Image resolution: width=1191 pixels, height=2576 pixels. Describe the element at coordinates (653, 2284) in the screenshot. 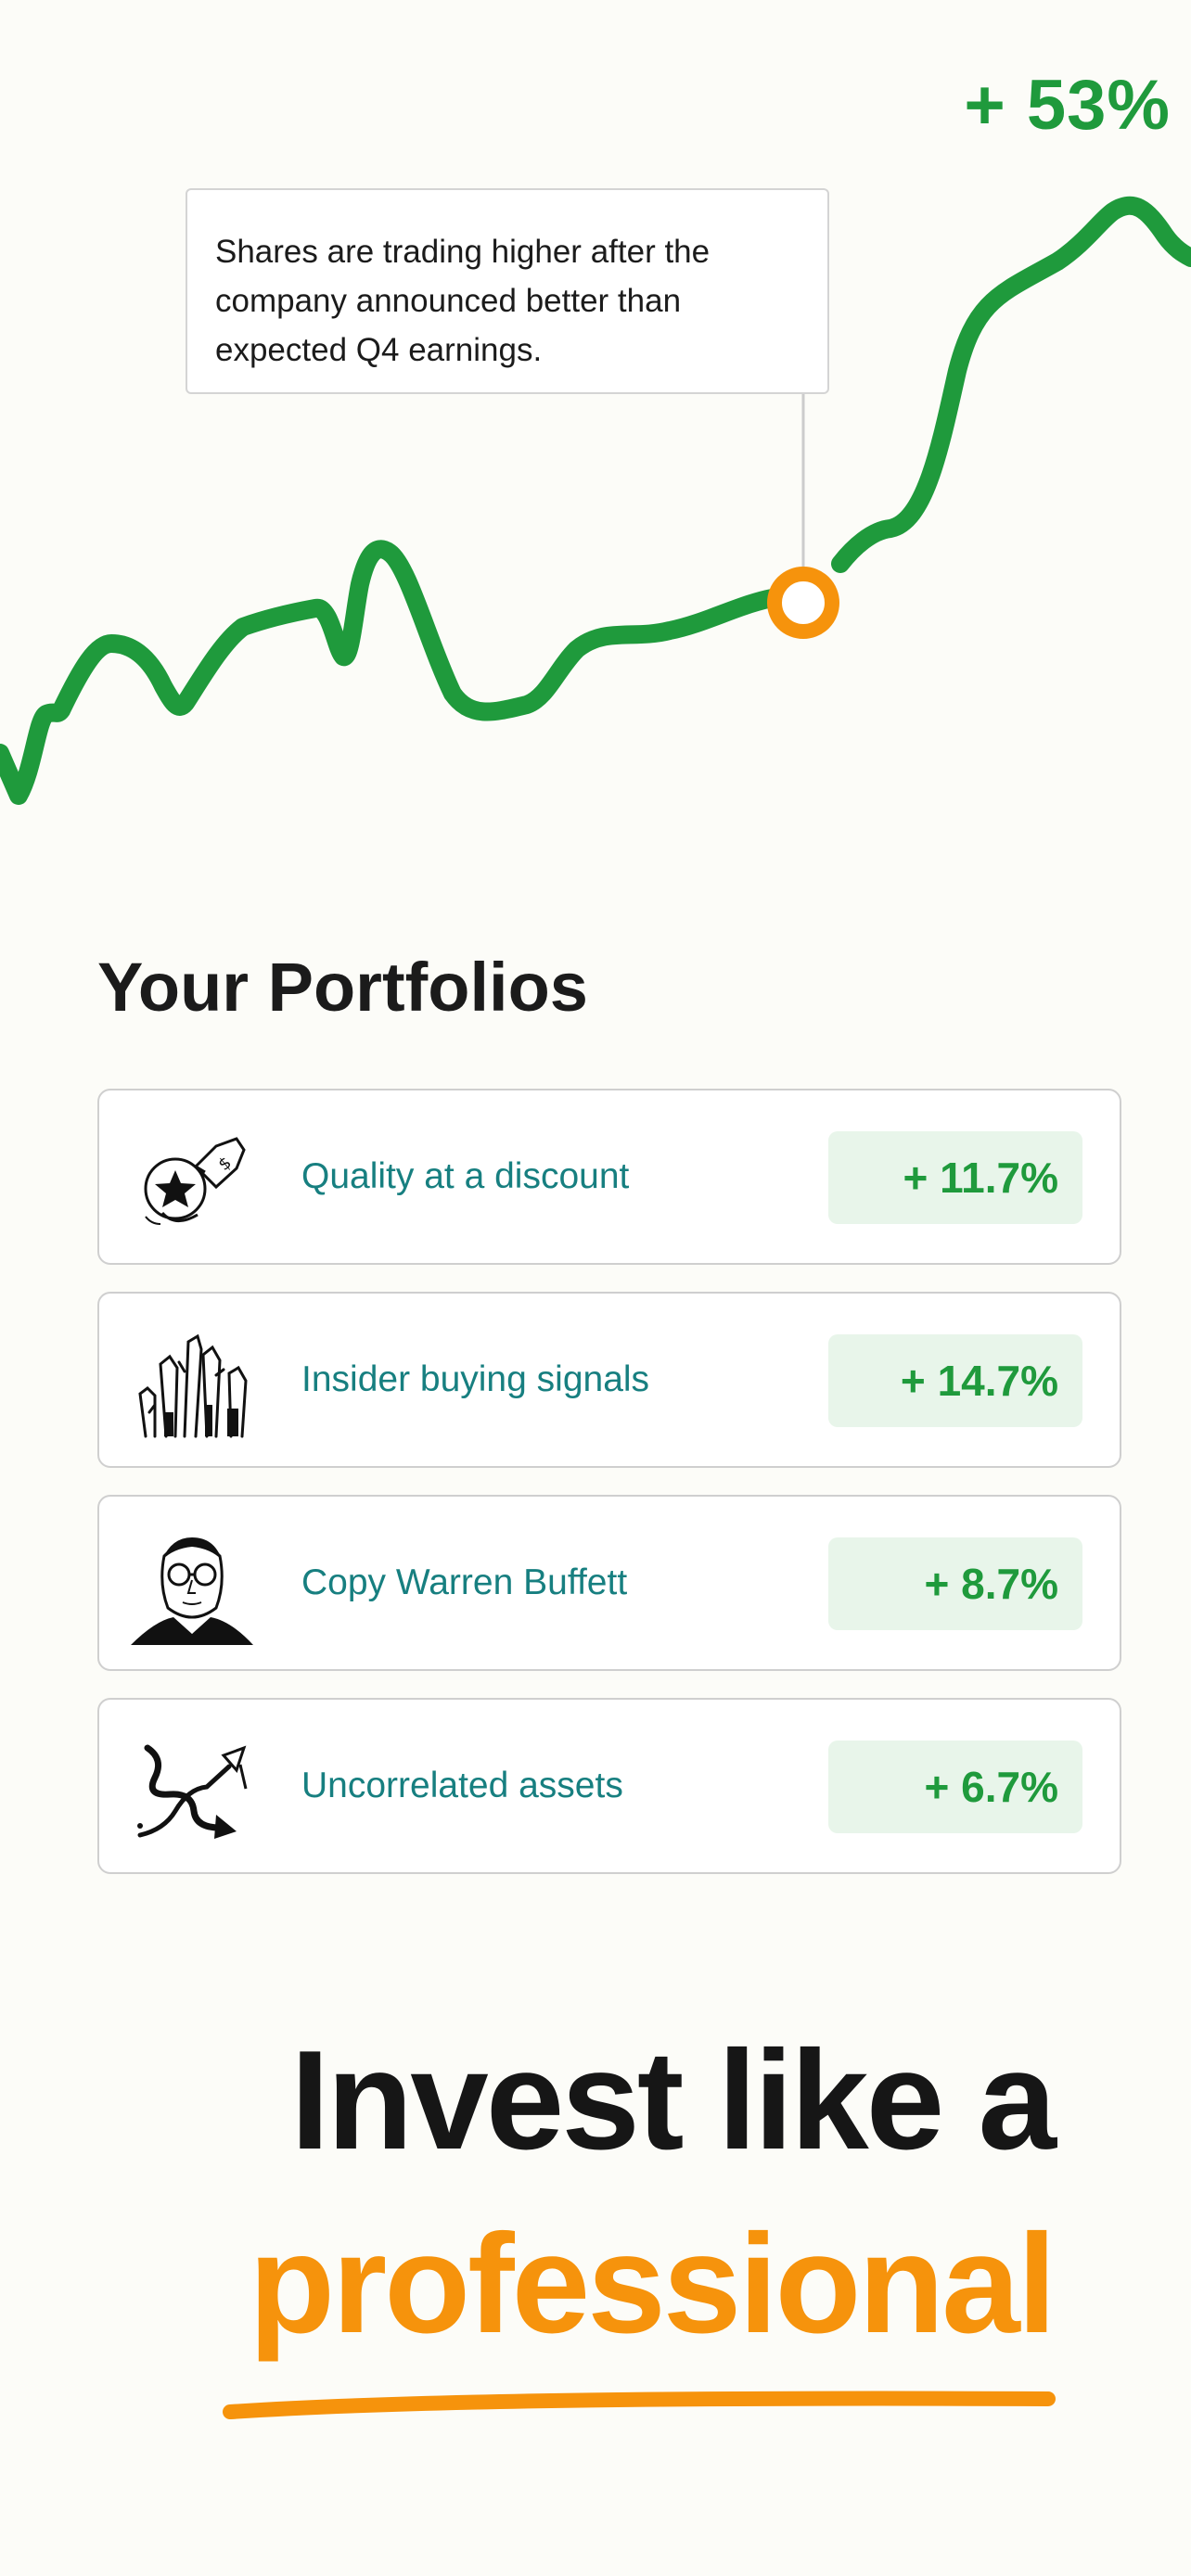

I see `headline-line-2: professional` at that location.